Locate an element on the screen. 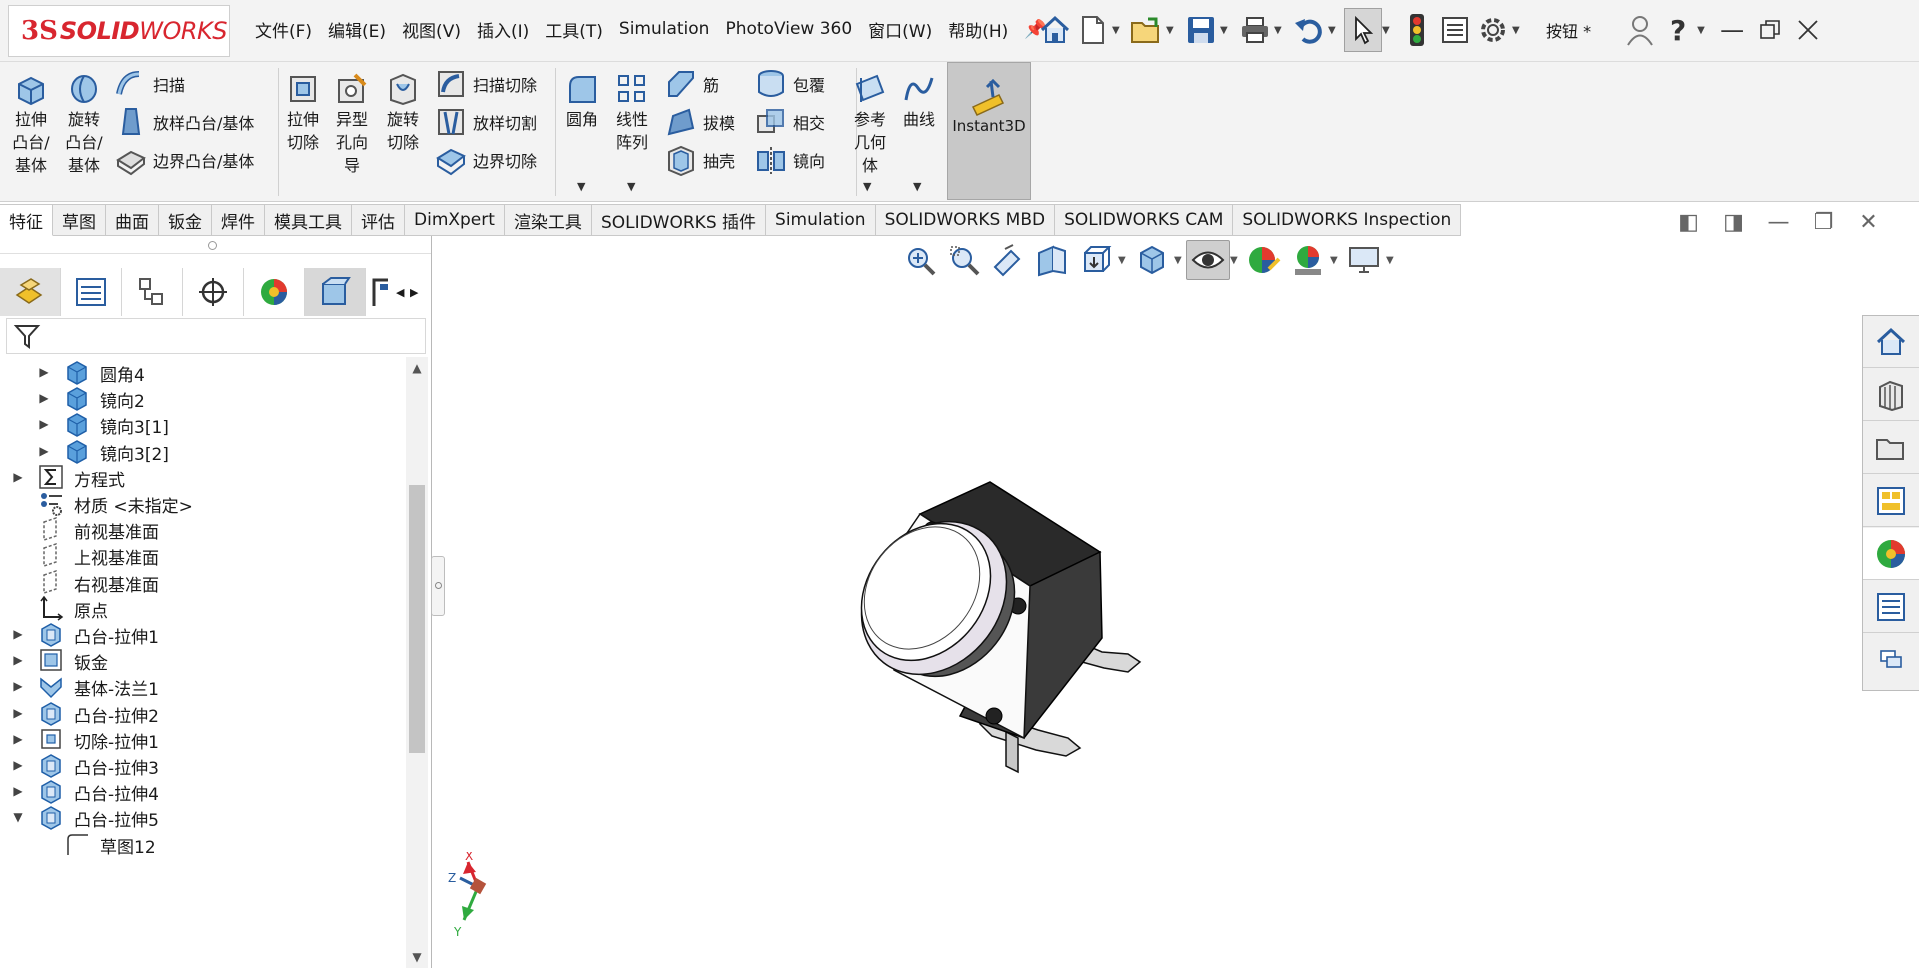  displaymanager-tab-icon is located at coordinates (274, 292).